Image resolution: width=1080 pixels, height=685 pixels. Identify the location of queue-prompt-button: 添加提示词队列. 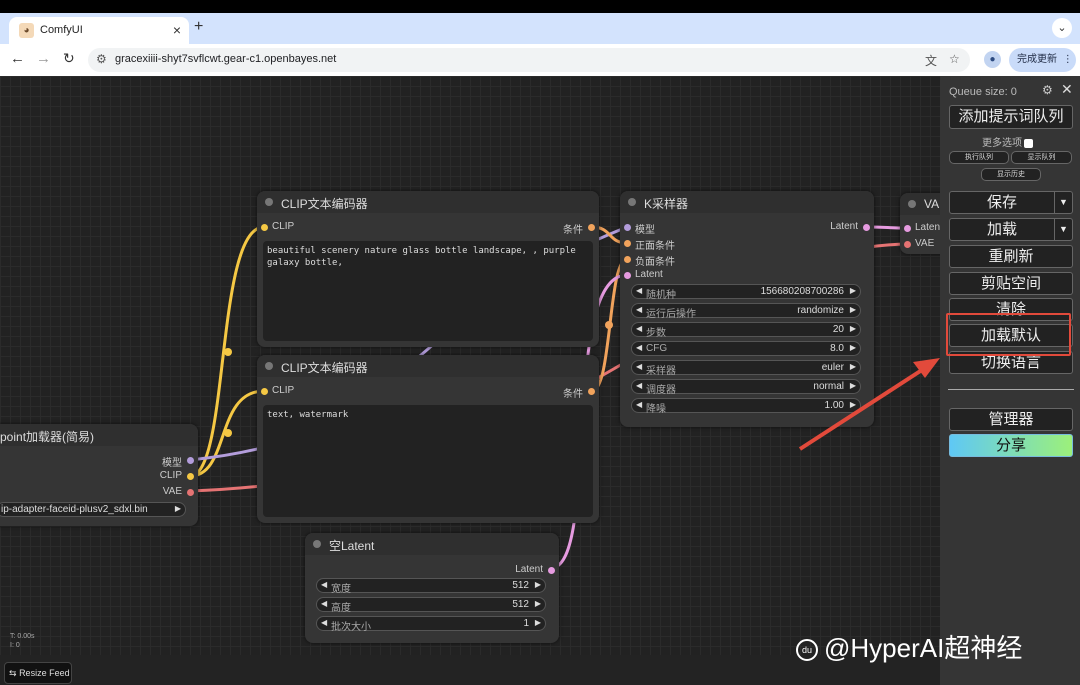
(1011, 117).